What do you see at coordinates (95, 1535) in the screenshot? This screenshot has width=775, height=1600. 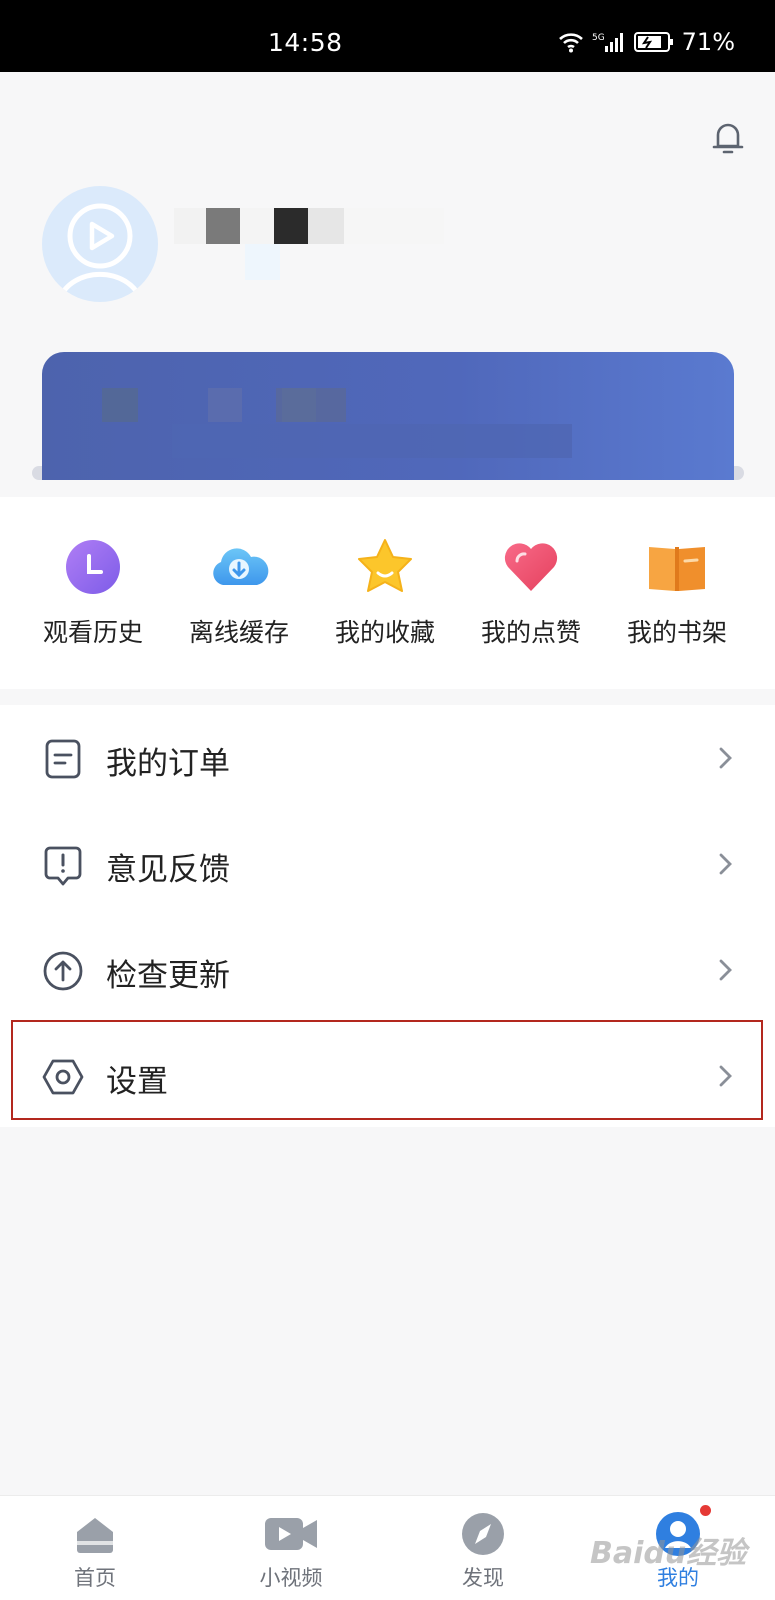 I see `home-icon` at bounding box center [95, 1535].